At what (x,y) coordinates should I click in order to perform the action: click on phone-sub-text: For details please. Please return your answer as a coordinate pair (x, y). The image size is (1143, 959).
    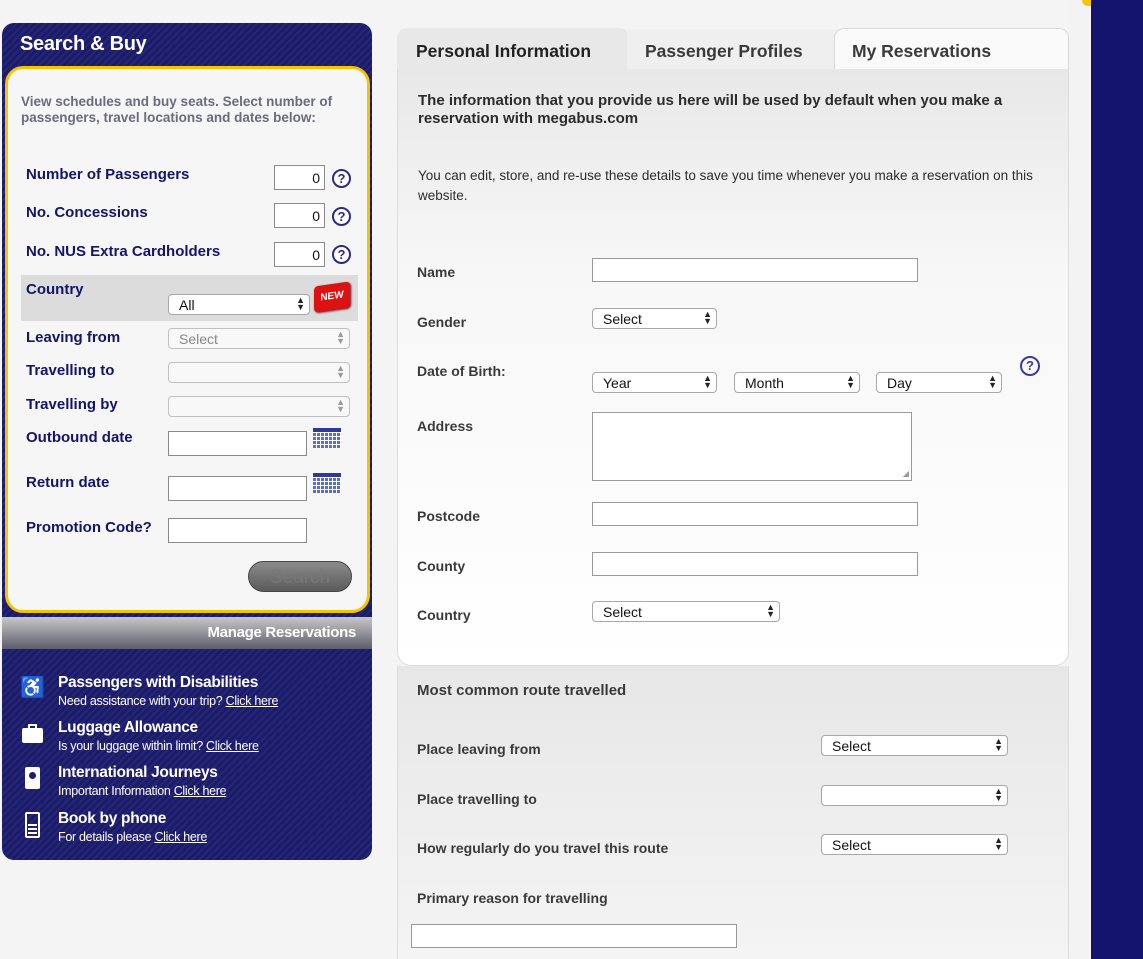
    Looking at the image, I should click on (105, 837).